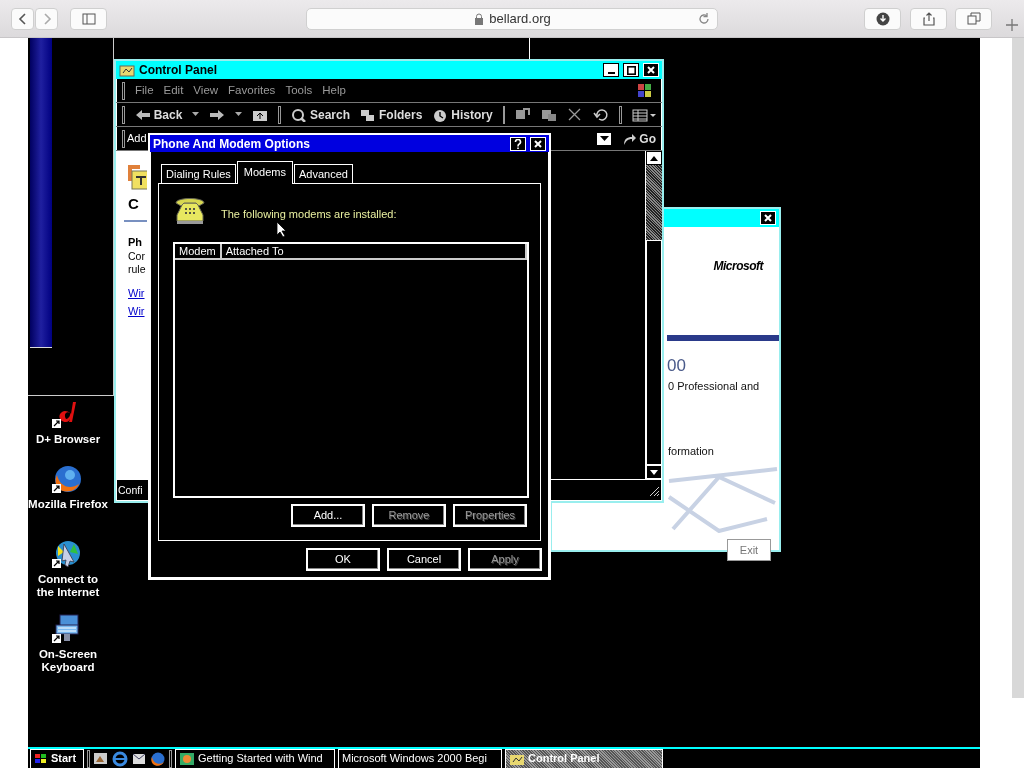  Describe the element at coordinates (704, 19) in the screenshot. I see `reload-icon` at that location.